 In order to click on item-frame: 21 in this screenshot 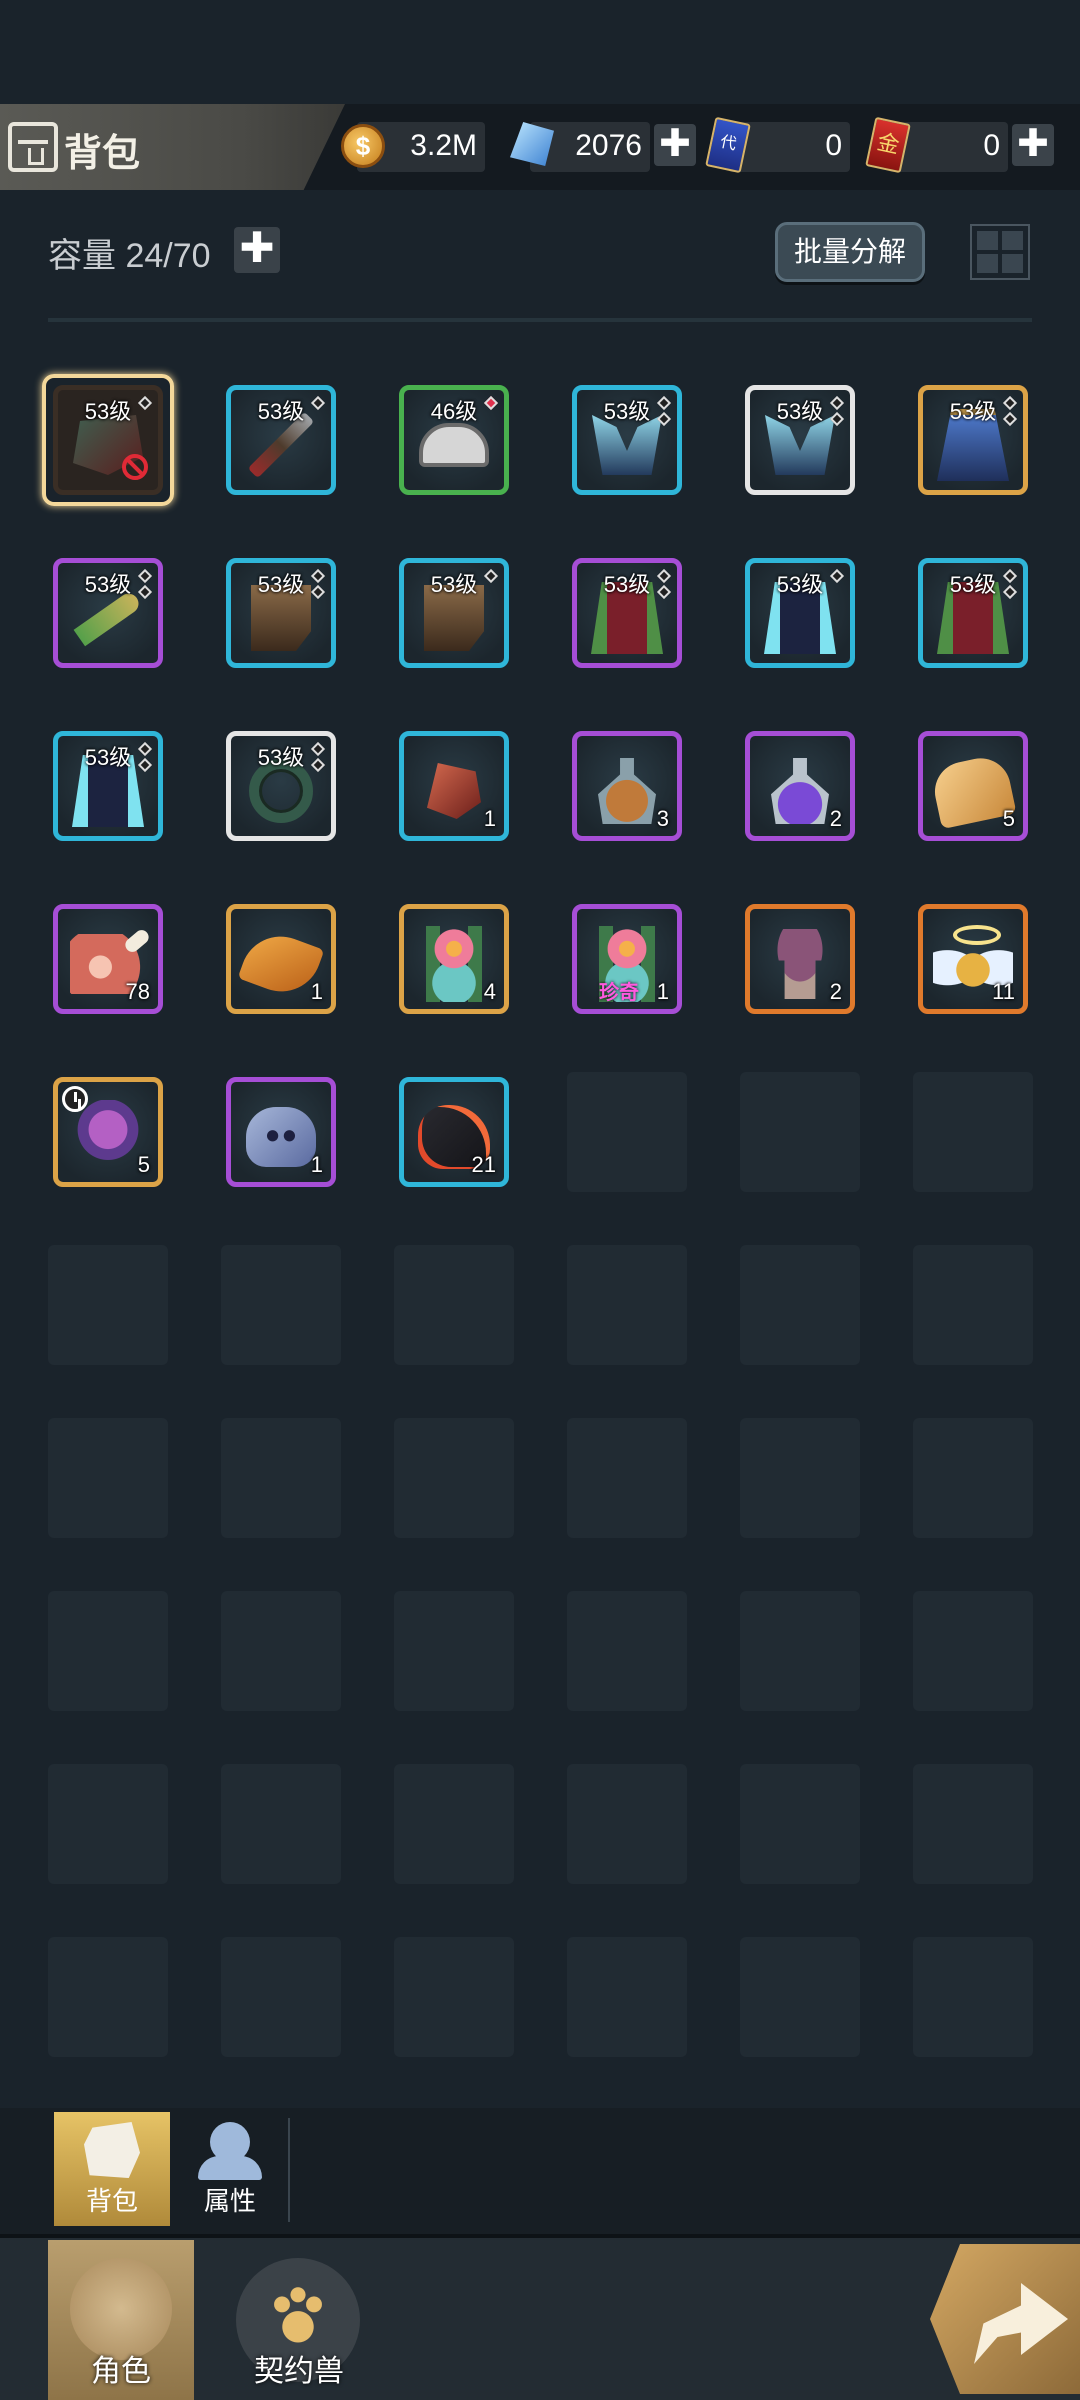, I will do `click(454, 1132)`.